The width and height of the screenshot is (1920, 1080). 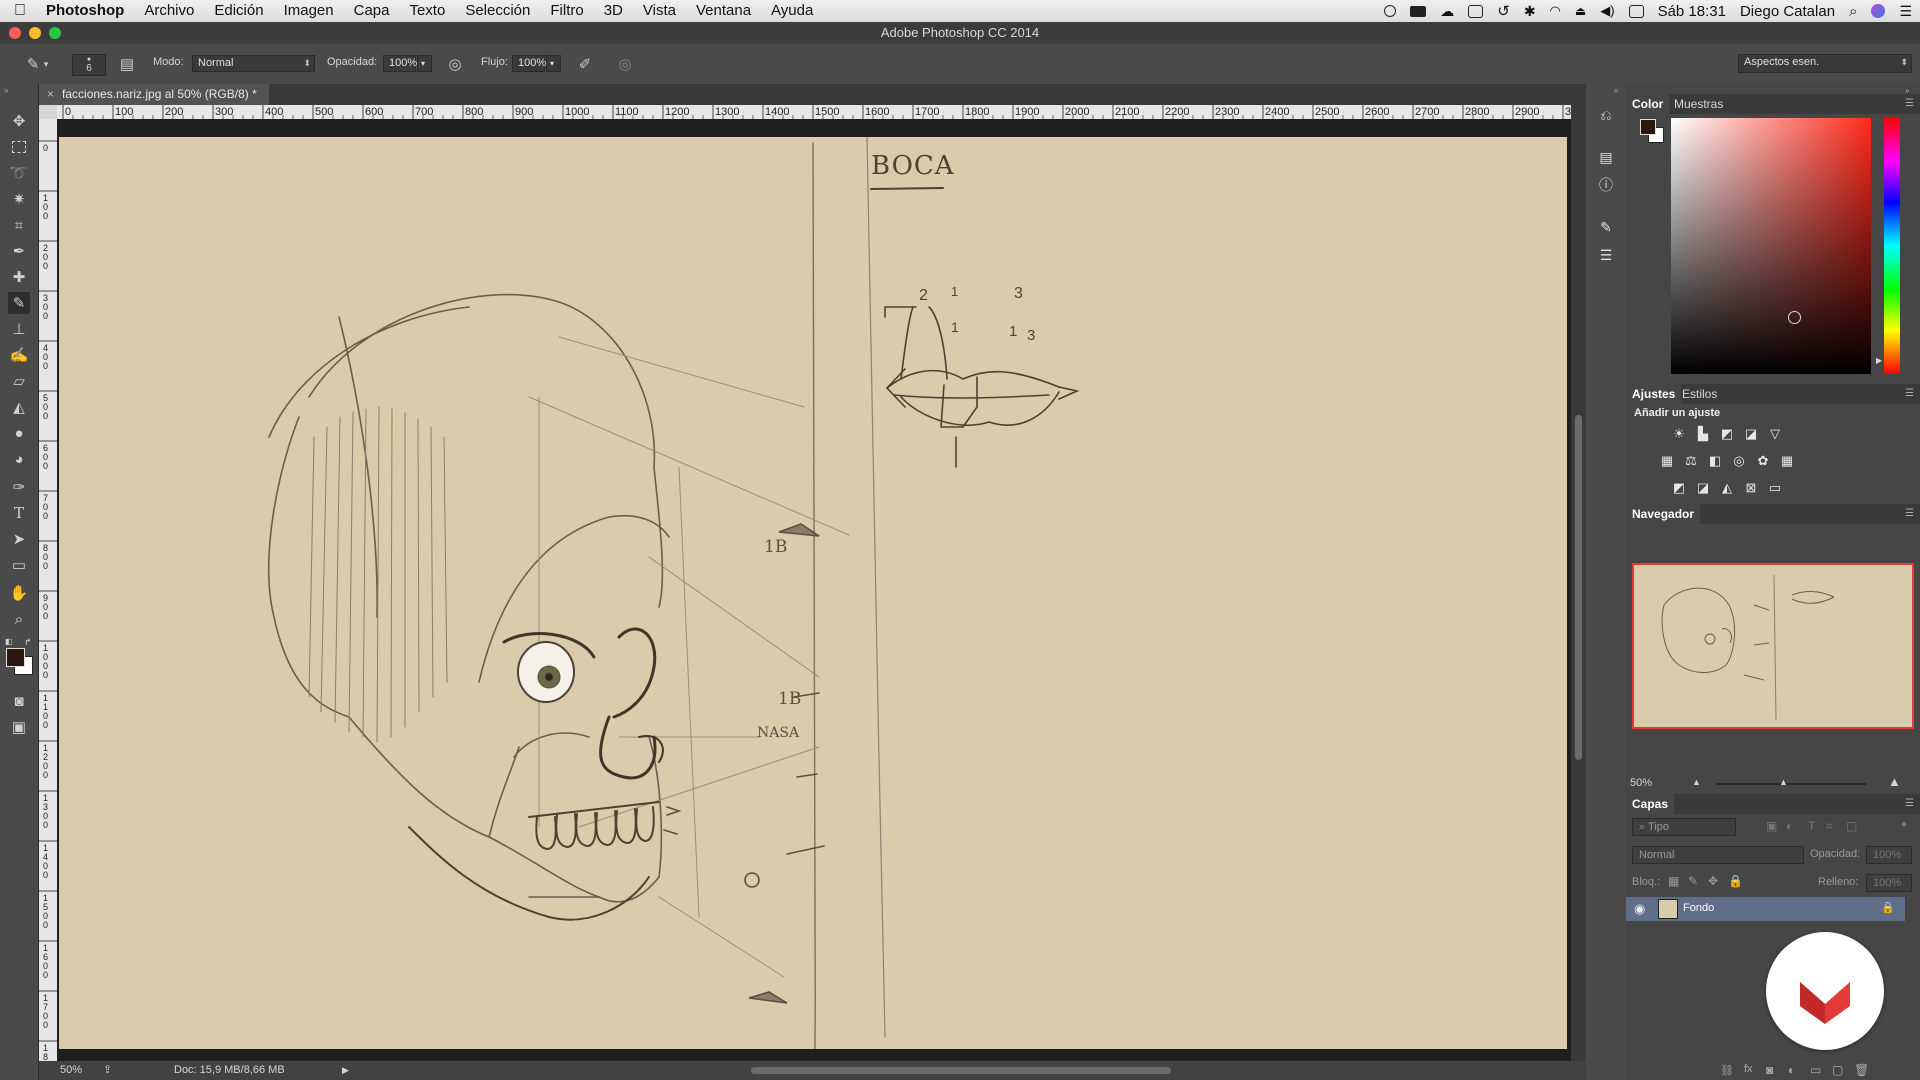 I want to click on tab-ajustes: Ajustes, so click(x=1654, y=394).